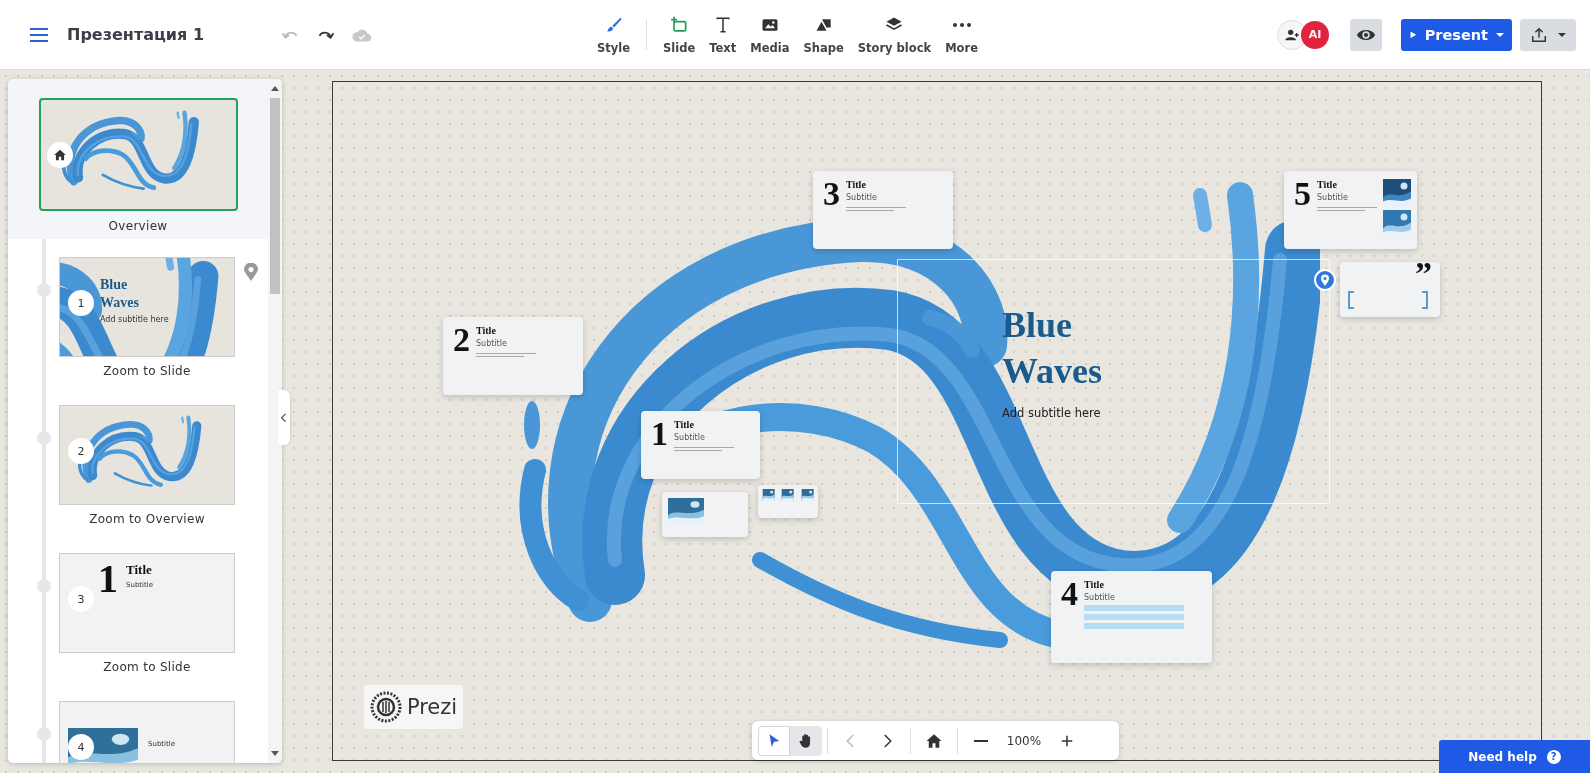 This screenshot has width=1590, height=773. I want to click on toolbar-button: Slide, so click(679, 34).